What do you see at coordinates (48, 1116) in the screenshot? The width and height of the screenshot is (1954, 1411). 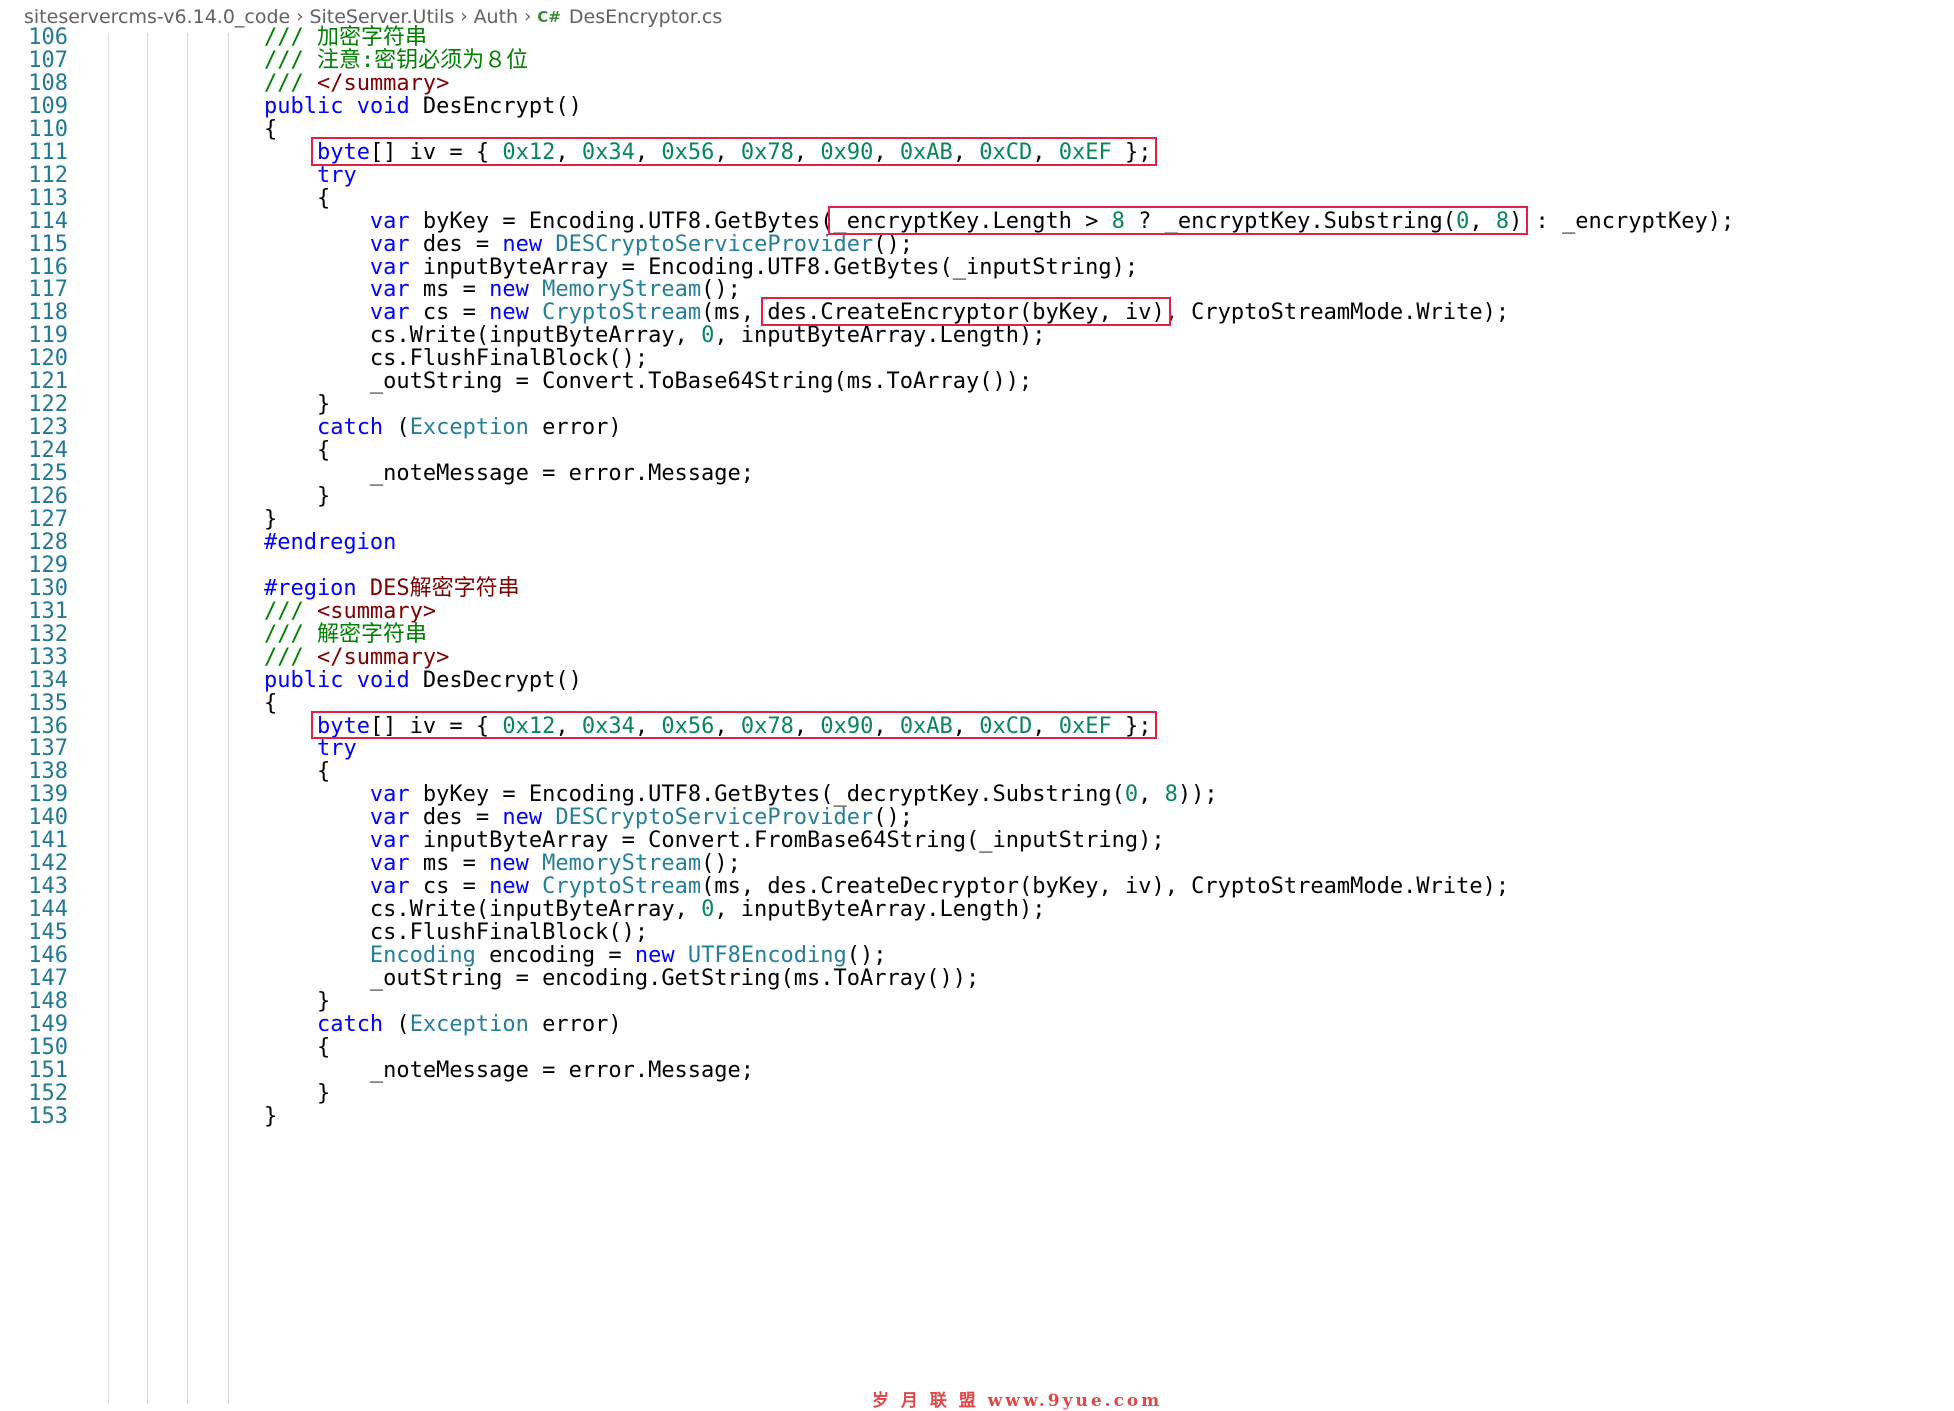 I see `line-number: 153` at bounding box center [48, 1116].